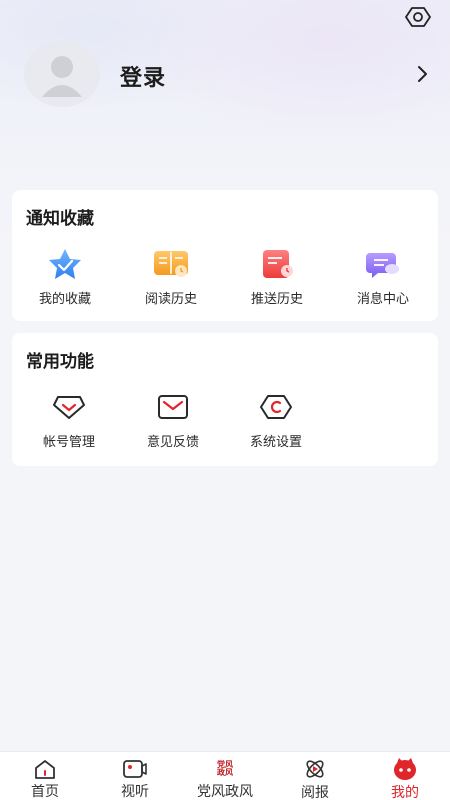  I want to click on tab-label: 阅报, so click(315, 792).